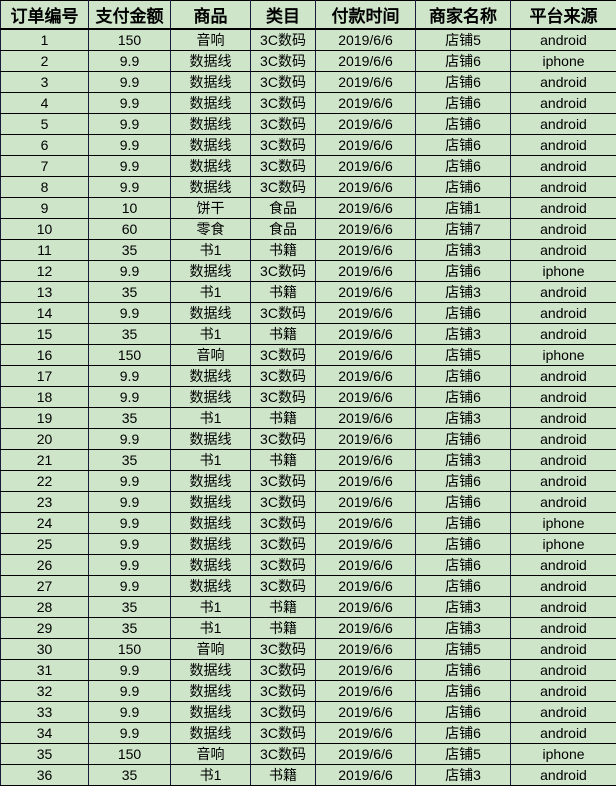 The image size is (616, 786). What do you see at coordinates (308, 103) in the screenshot?
I see `table-row: 49.9数据线3C数码2019/6/6店铺6android` at bounding box center [308, 103].